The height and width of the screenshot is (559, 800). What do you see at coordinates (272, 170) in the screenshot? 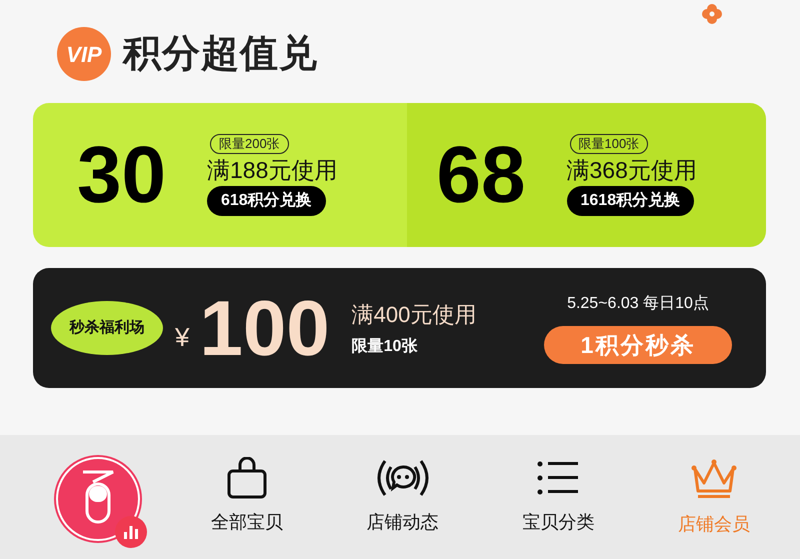
I see `coupon-condition: 满188元使用` at bounding box center [272, 170].